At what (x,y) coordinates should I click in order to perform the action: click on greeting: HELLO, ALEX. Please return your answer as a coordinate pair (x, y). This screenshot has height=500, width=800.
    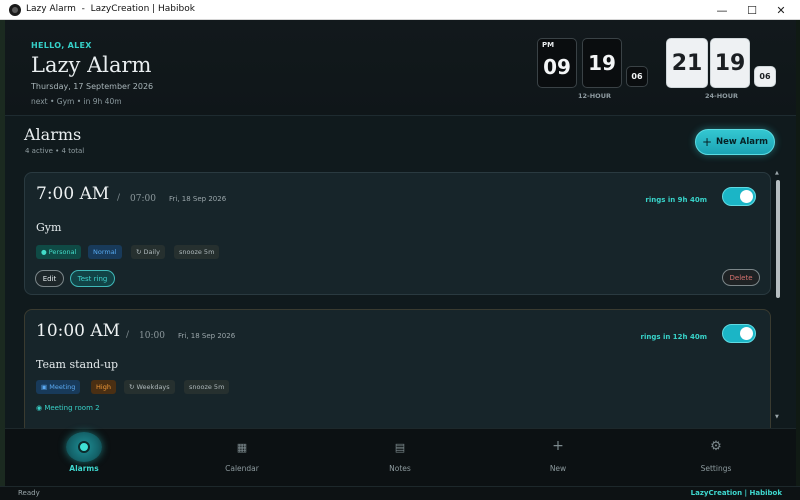
    Looking at the image, I should click on (61, 45).